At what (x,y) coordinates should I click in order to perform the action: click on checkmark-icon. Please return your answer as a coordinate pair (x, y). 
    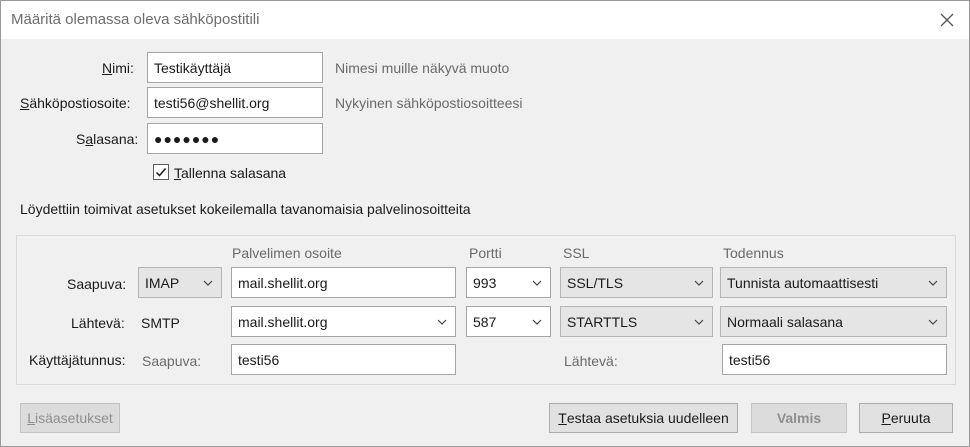
    Looking at the image, I should click on (161, 172).